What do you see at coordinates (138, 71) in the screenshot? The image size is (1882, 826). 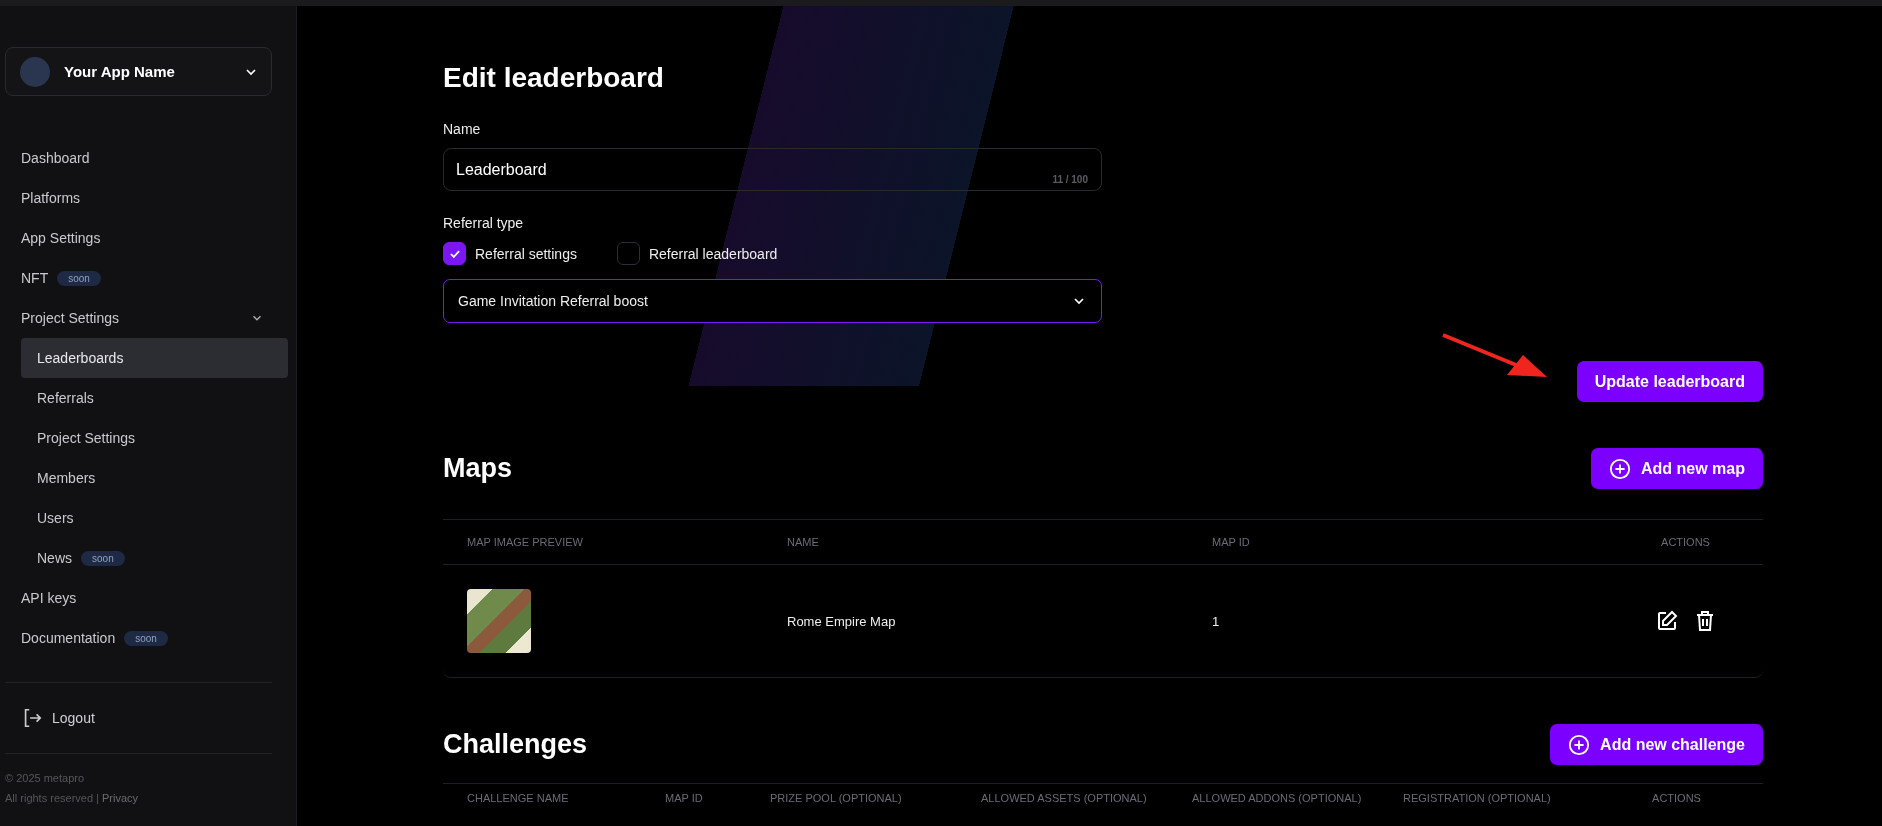 I see `app-selector: Your App Name` at bounding box center [138, 71].